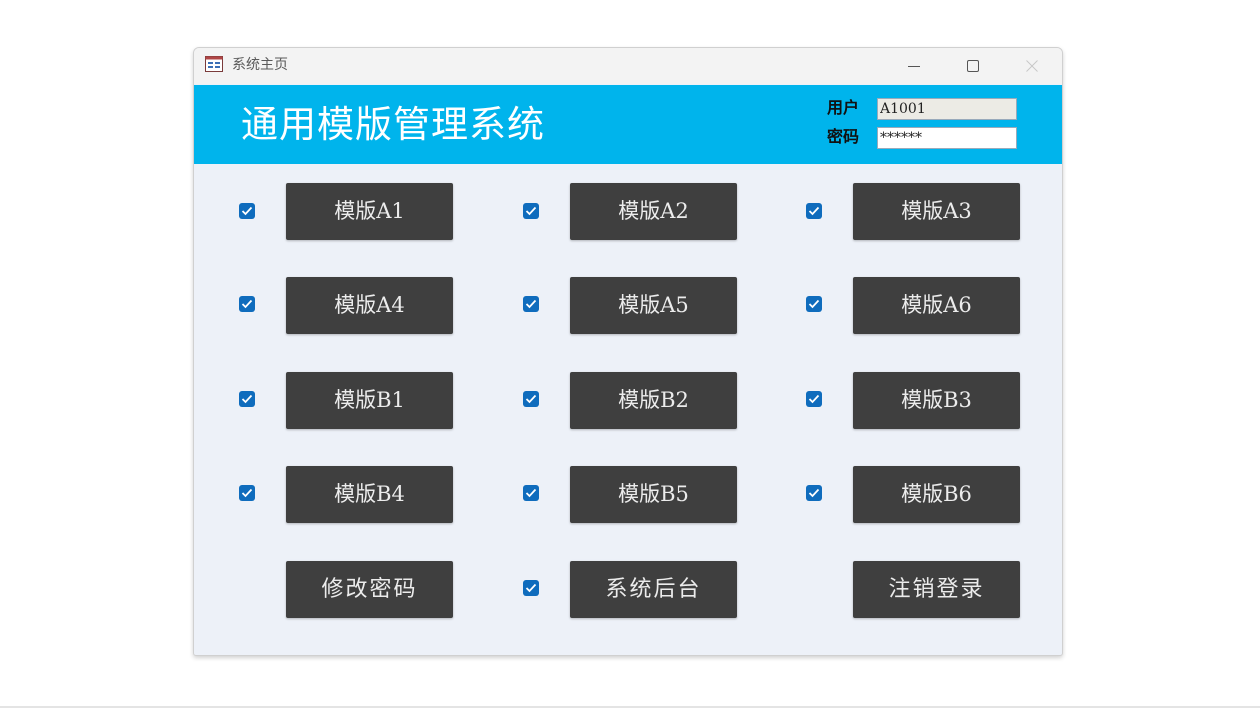 This screenshot has width=1260, height=708. I want to click on form-icon, so click(214, 64).